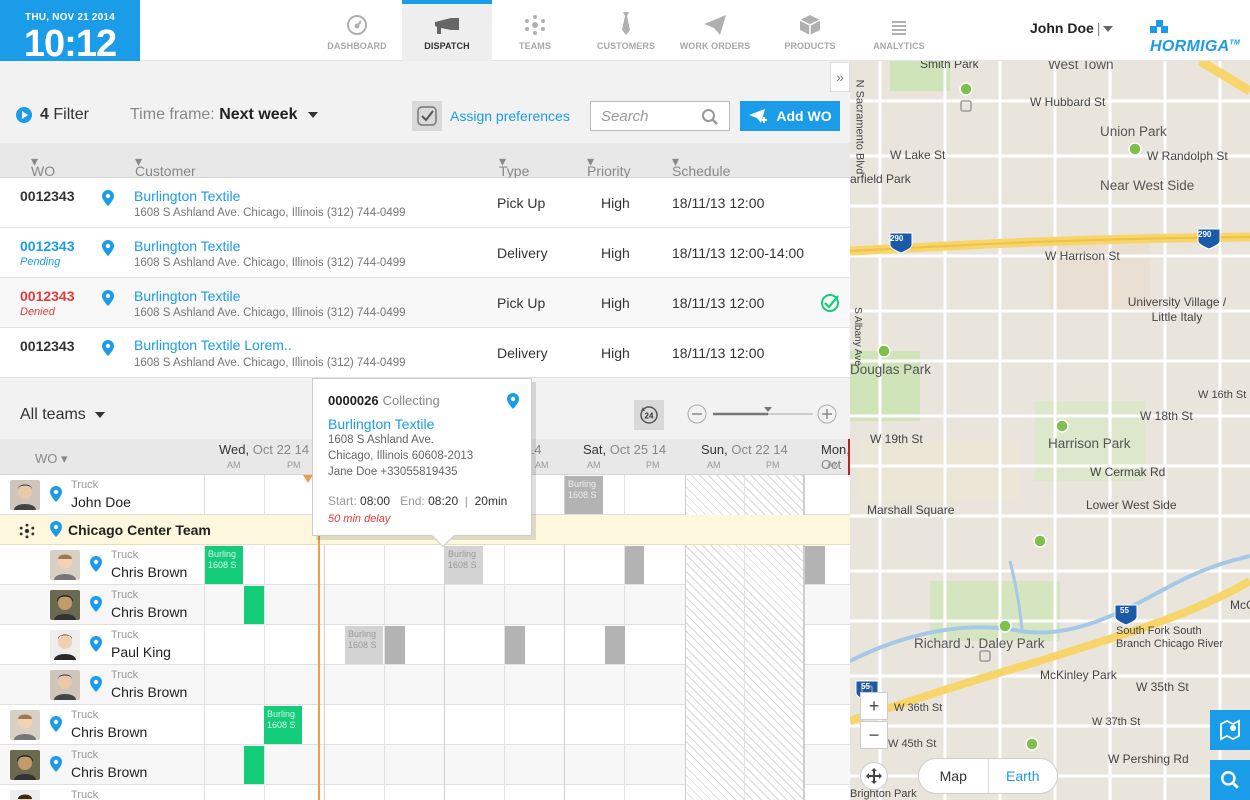 This screenshot has width=1250, height=800. I want to click on nav-customers: CUSTOMERS, so click(626, 30).